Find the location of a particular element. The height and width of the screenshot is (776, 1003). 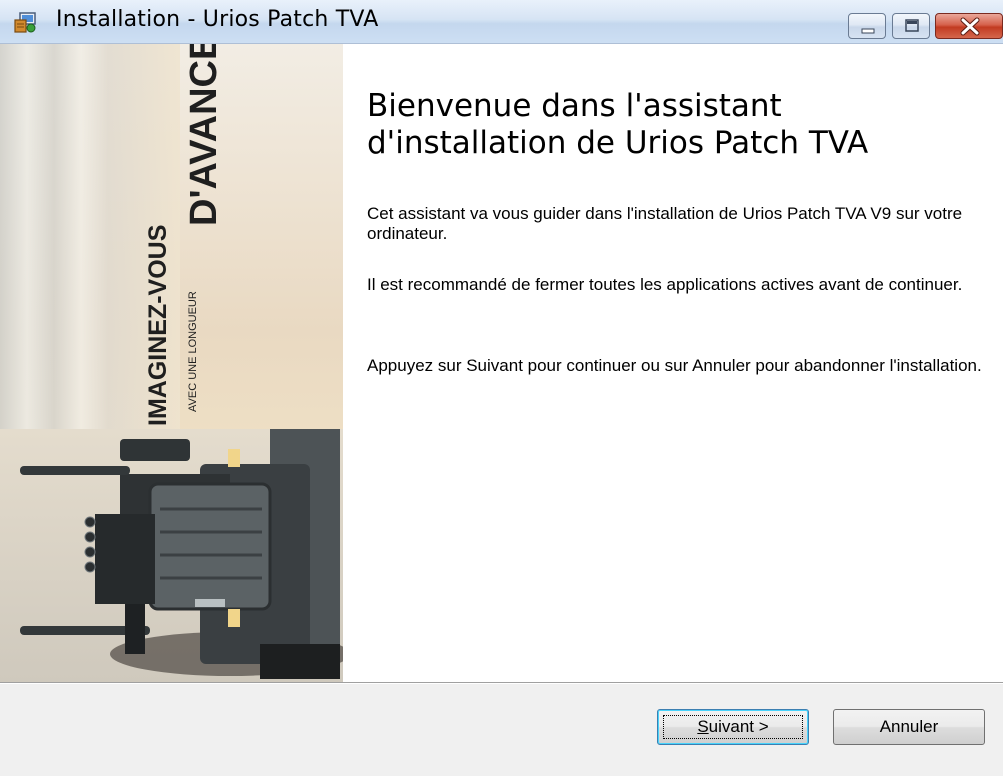

slogan-main-text: IMAGINEZ-VOUS is located at coordinates (158, 325).